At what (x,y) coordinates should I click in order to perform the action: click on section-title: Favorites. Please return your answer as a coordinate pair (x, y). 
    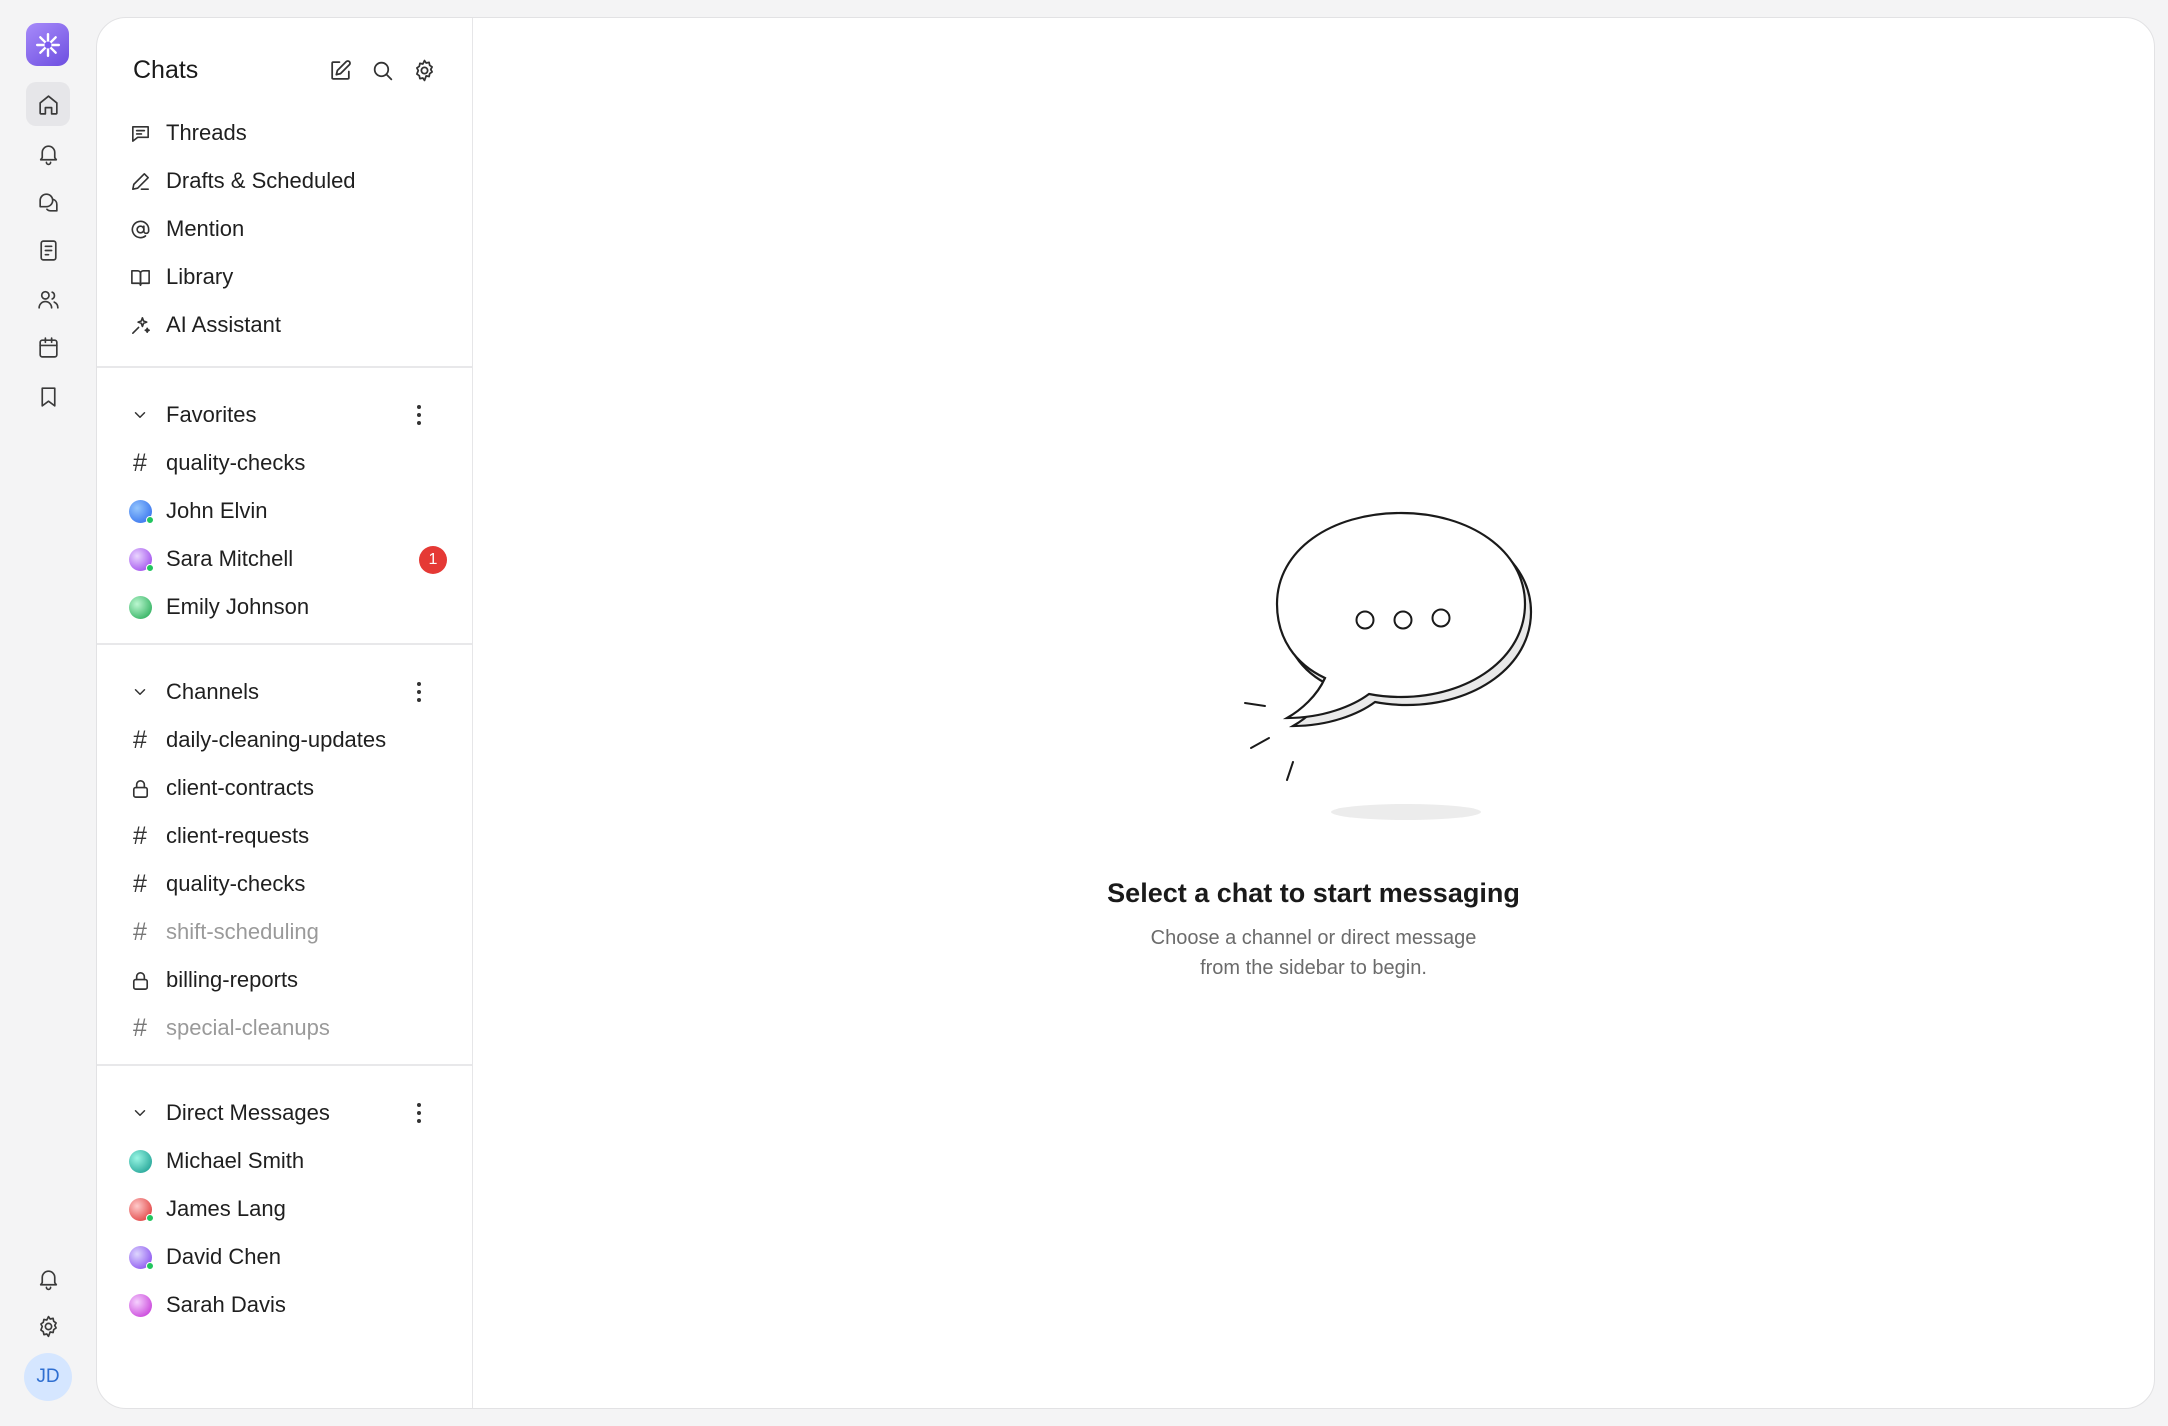
    Looking at the image, I should click on (211, 414).